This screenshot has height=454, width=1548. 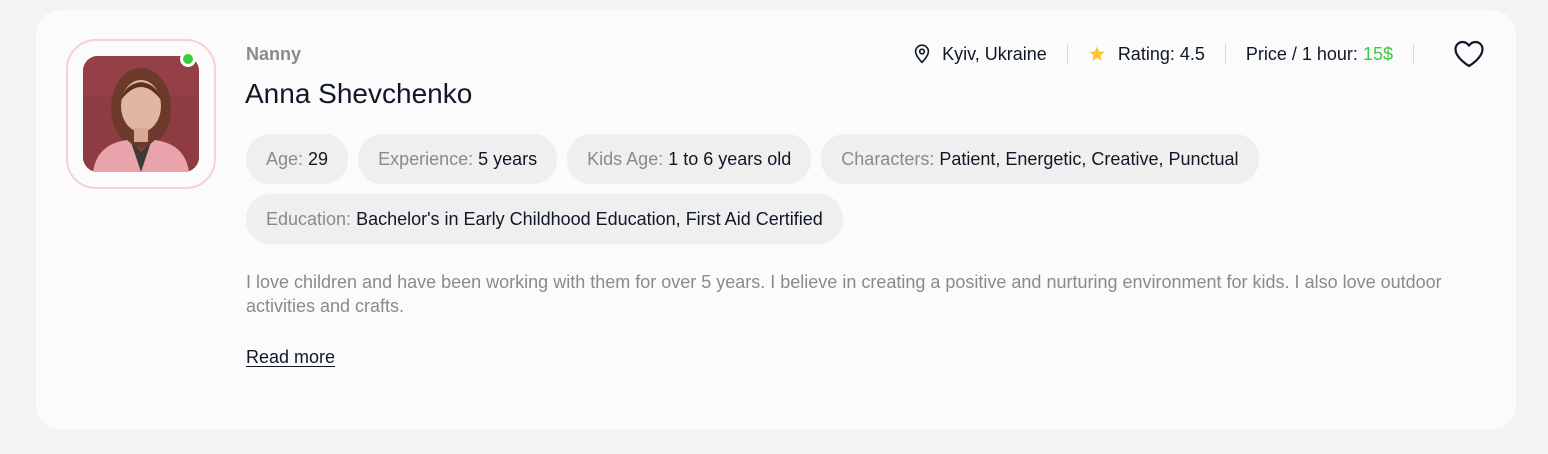 I want to click on detail-chip-experience: Experience: 5 years, so click(x=458, y=159).